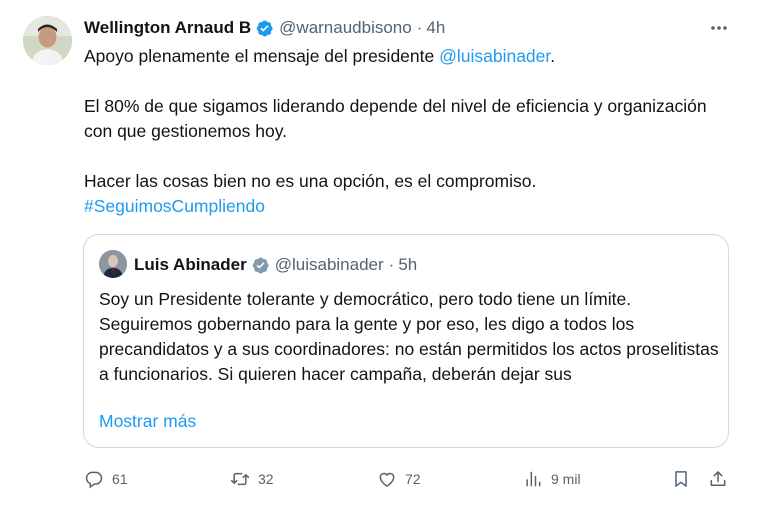 This screenshot has height=512, width=762. What do you see at coordinates (94, 480) in the screenshot?
I see `reply-icon` at bounding box center [94, 480].